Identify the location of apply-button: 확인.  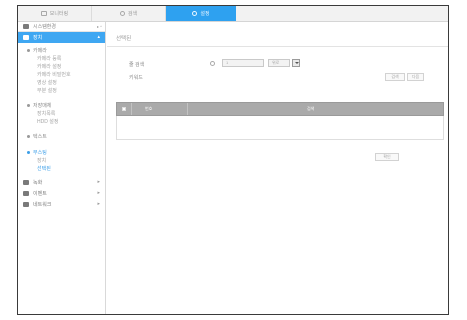
(387, 157).